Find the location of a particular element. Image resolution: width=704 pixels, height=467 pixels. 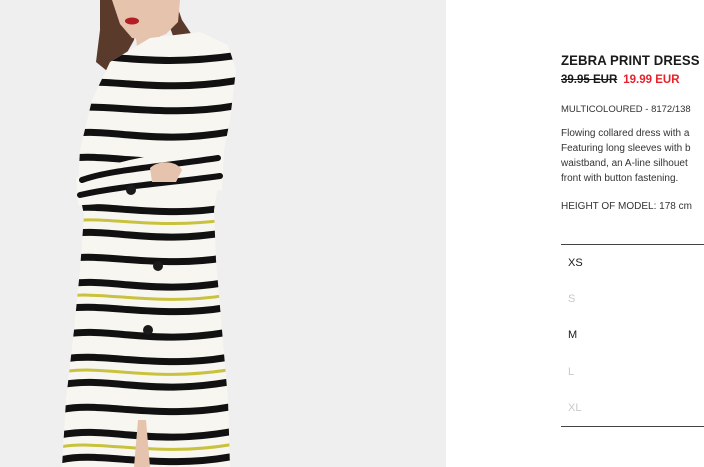

size-option-m: M is located at coordinates (632, 335).